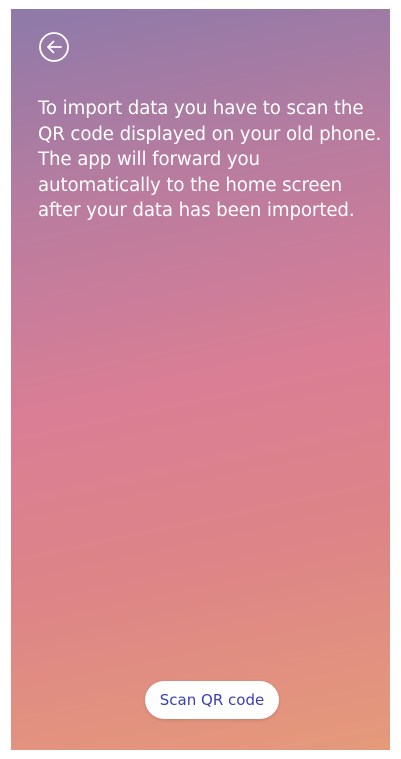  I want to click on scan-qr-code-button: Scan QR code, so click(212, 700).